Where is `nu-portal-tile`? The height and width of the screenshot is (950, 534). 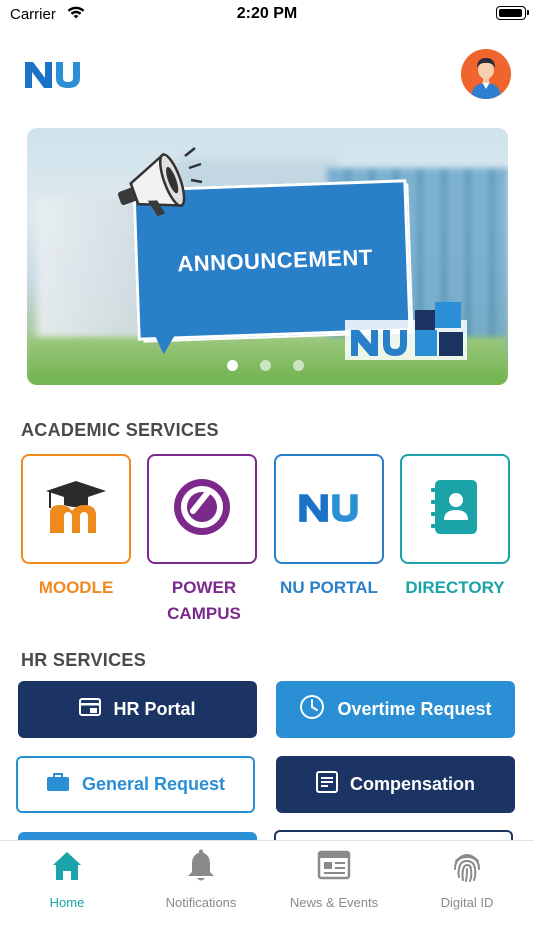 nu-portal-tile is located at coordinates (329, 509).